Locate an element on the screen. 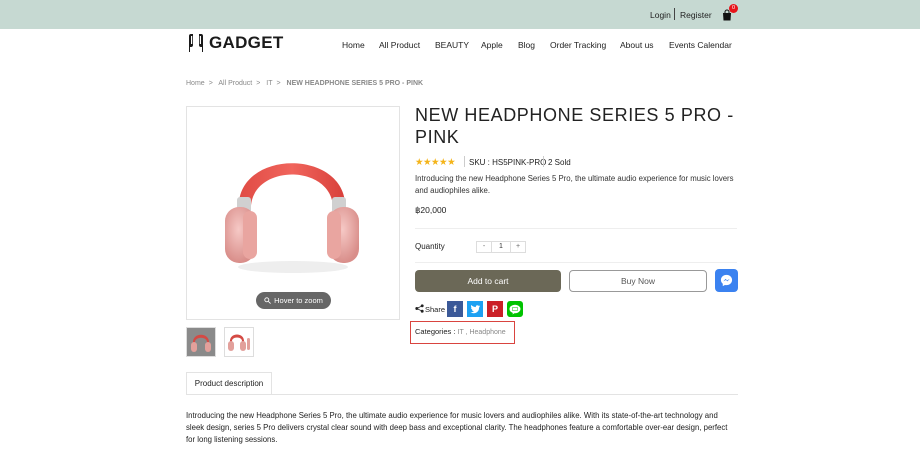 The height and width of the screenshot is (460, 920). nav-all-product: All Product is located at coordinates (399, 45).